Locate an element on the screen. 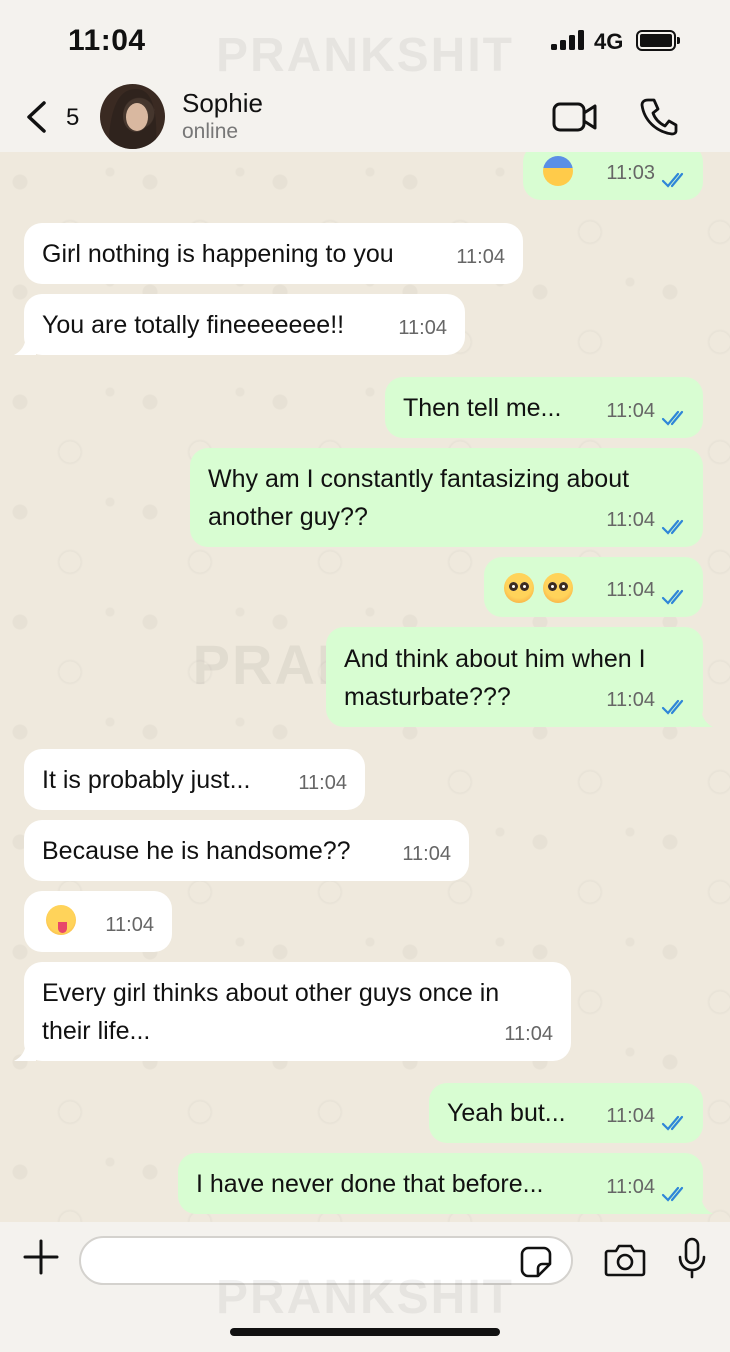 This screenshot has height=1352, width=730. message-text: Because he is handsome?? is located at coordinates (196, 851).